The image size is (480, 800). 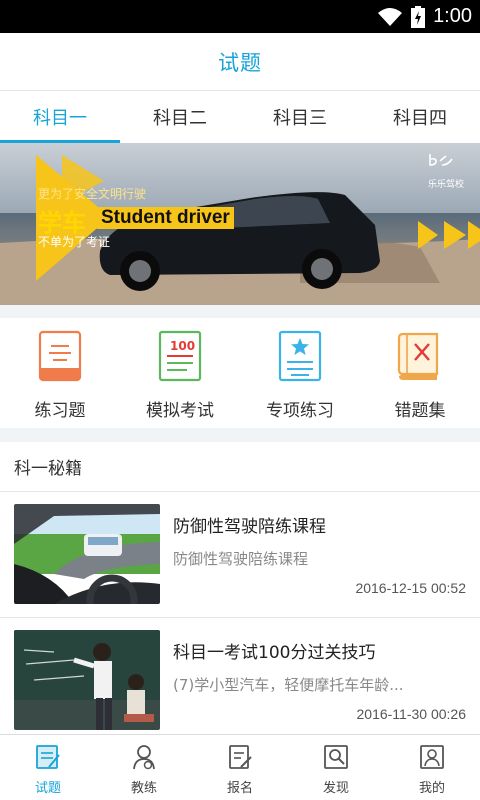 What do you see at coordinates (390, 16) in the screenshot?
I see `wifi-icon` at bounding box center [390, 16].